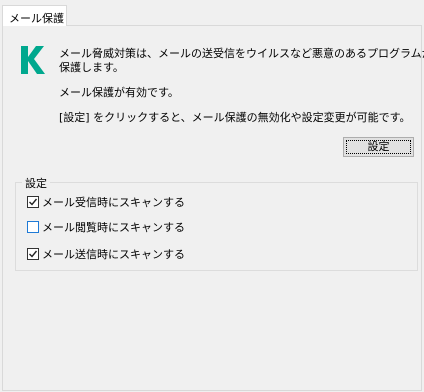 The image size is (424, 392). Describe the element at coordinates (113, 254) in the screenshot. I see `checkbox-label: メール送信時にスキャンする` at that location.